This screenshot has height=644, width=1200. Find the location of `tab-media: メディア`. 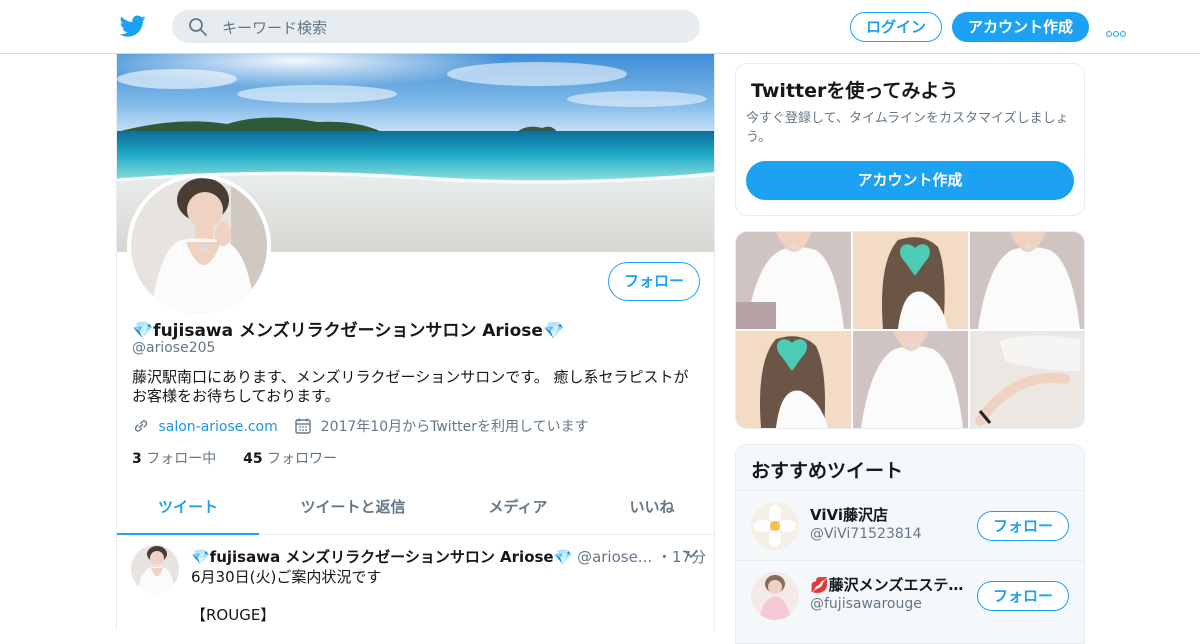

tab-media: メディア is located at coordinates (518, 509).